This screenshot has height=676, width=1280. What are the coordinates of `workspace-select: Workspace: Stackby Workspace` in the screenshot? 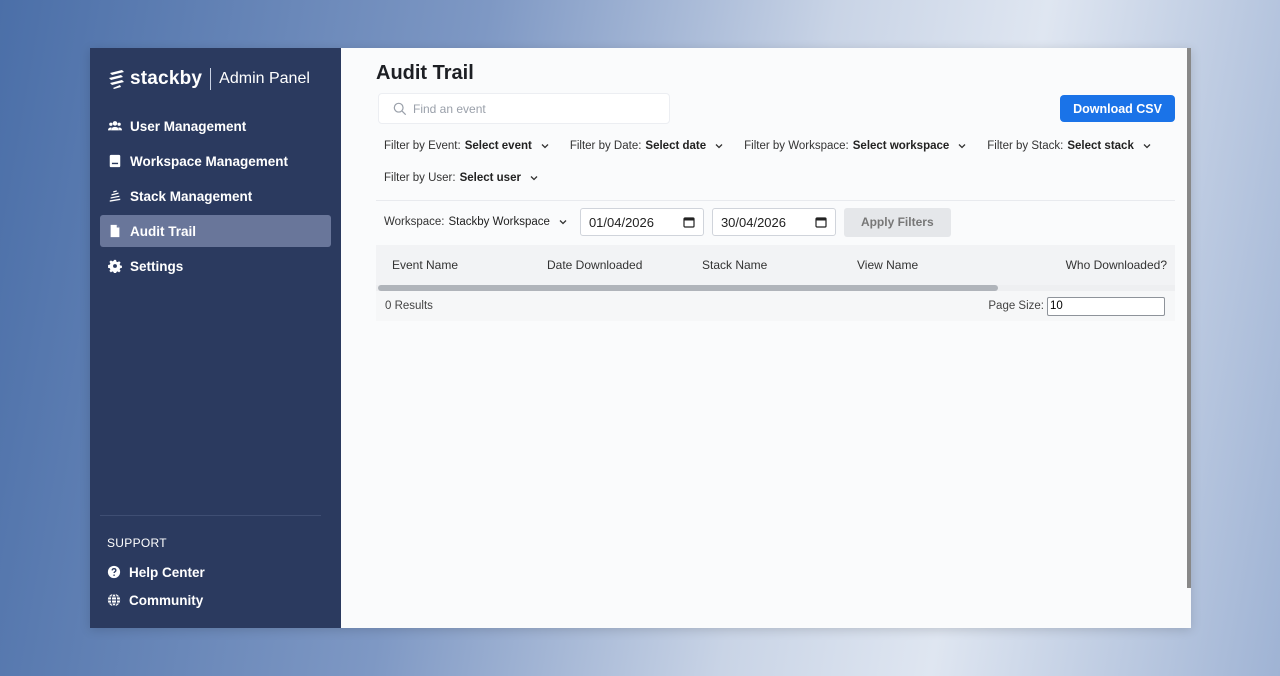 It's located at (476, 222).